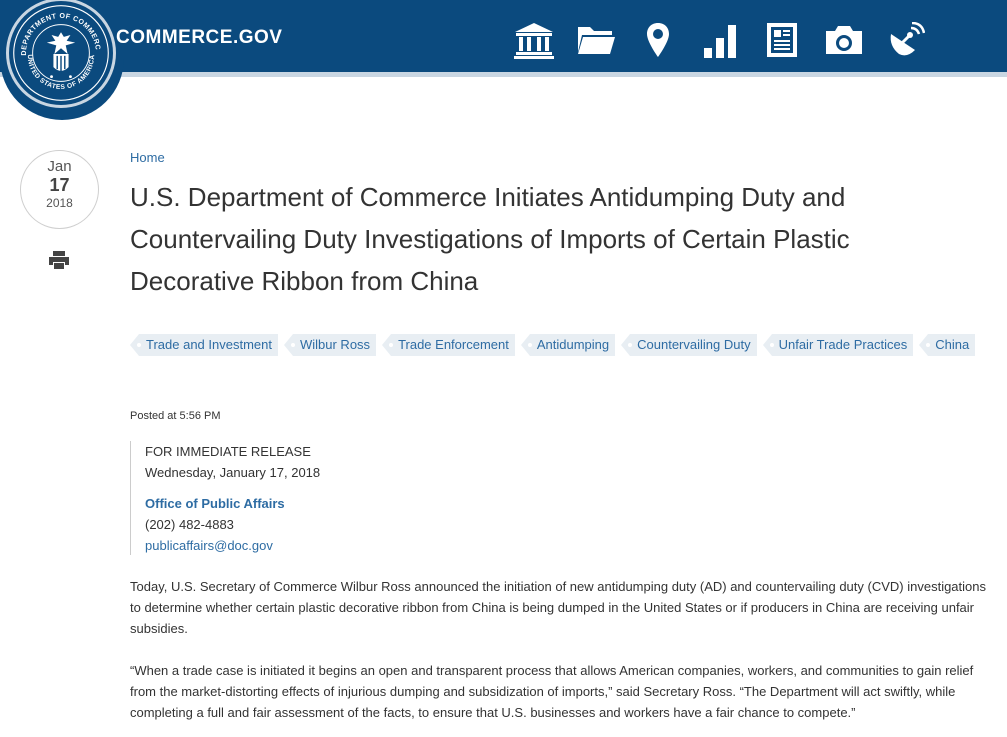 This screenshot has height=737, width=1007. I want to click on satellite-icon, so click(906, 40).